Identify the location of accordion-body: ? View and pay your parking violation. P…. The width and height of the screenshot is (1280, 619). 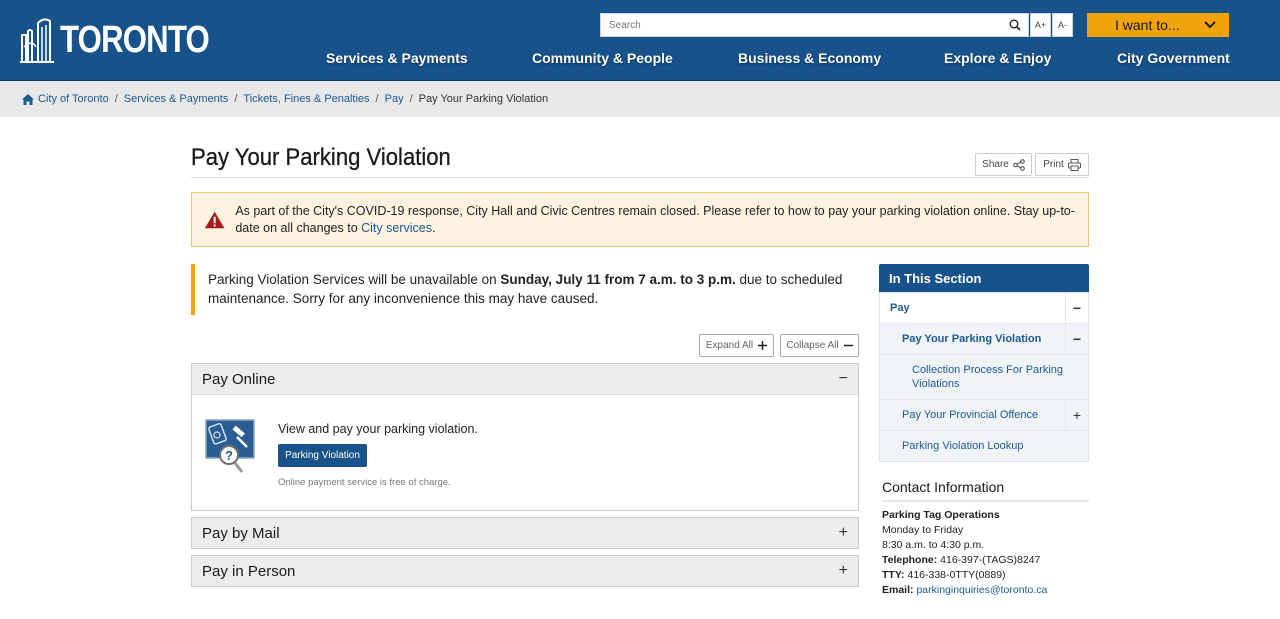
(525, 452).